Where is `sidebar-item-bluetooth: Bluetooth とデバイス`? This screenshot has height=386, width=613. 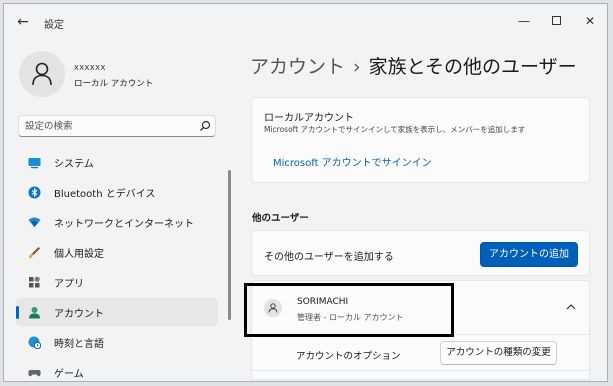
sidebar-item-bluetooth: Bluetooth とデバイス is located at coordinates (117, 192).